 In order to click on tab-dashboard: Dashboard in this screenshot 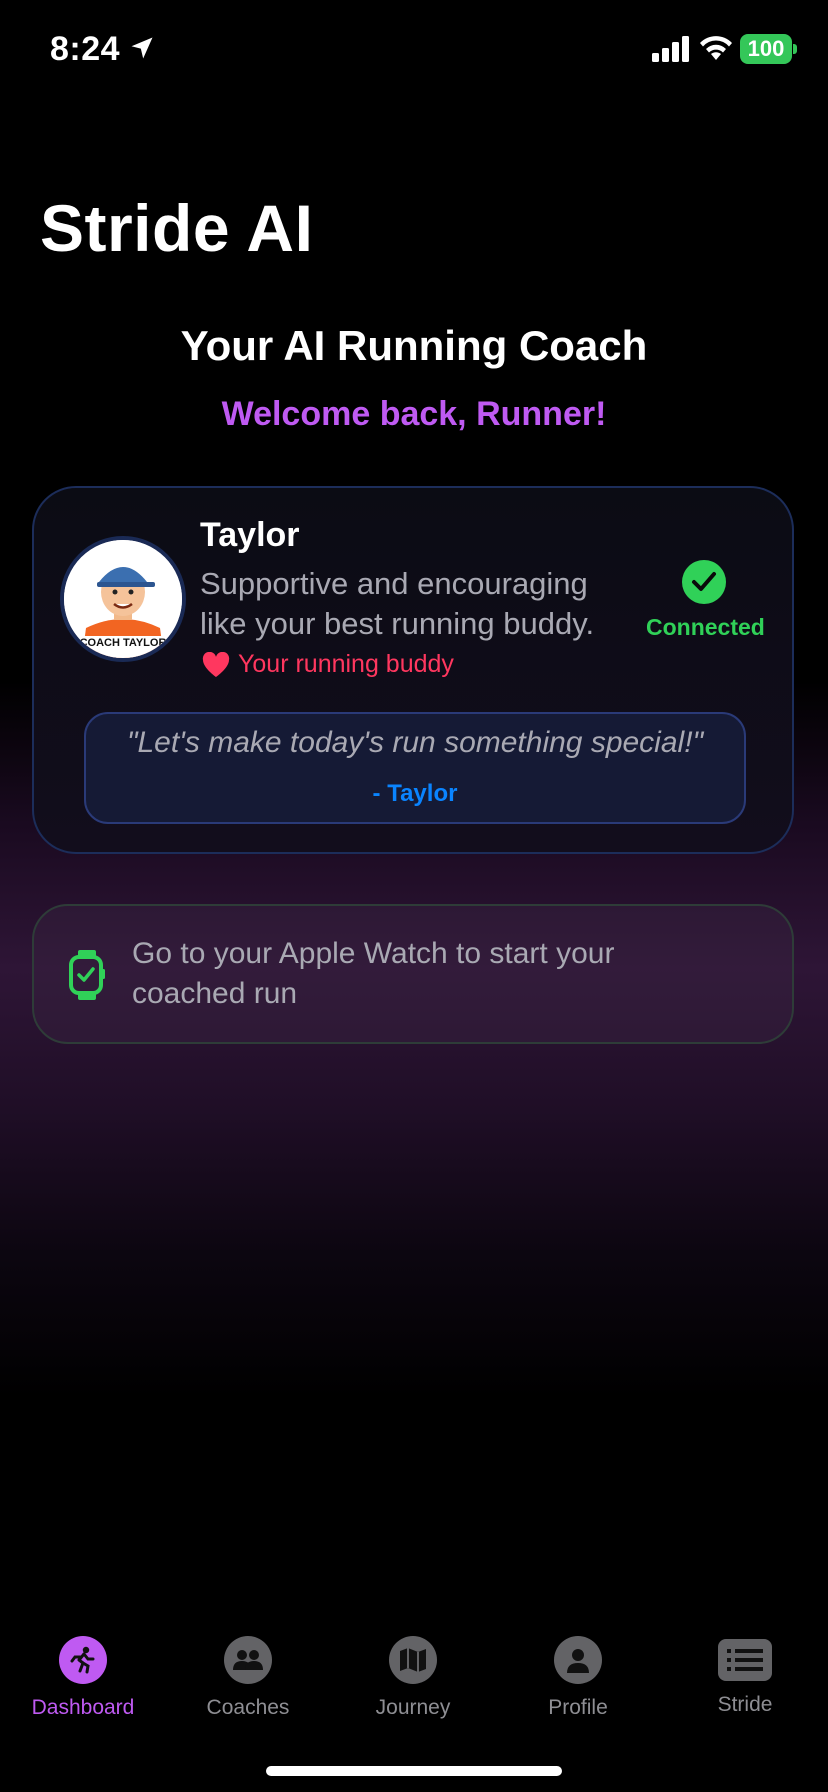, I will do `click(83, 1678)`.